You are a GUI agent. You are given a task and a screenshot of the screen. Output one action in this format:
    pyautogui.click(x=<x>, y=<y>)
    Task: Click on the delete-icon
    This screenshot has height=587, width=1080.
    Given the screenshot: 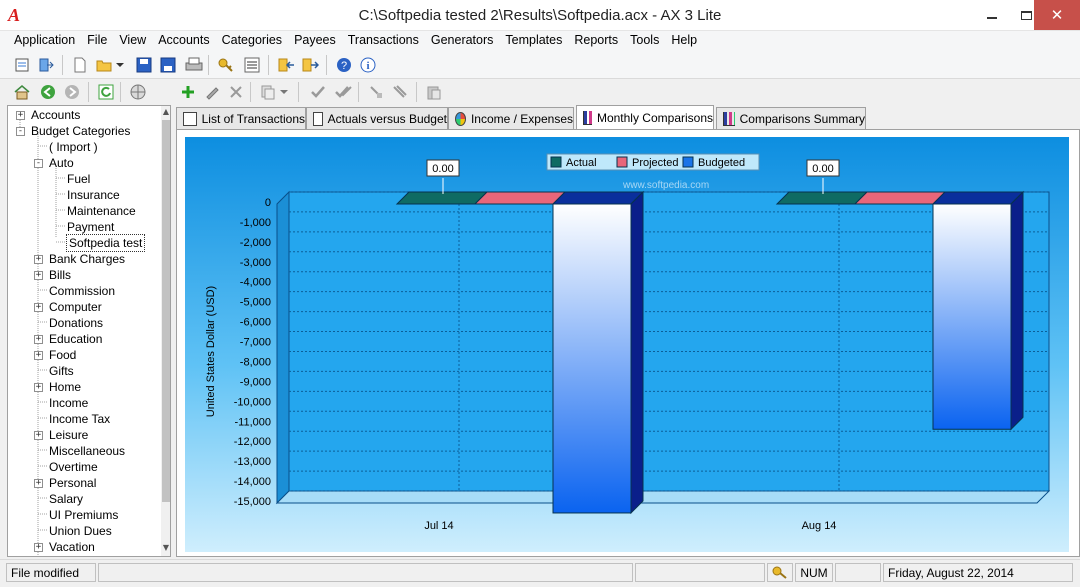 What is the action you would take?
    pyautogui.click(x=236, y=92)
    